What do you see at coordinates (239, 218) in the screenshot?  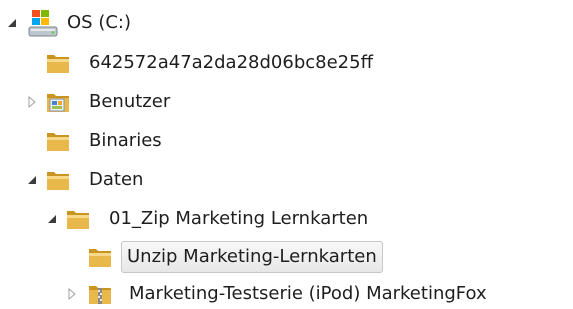 I see `tree-item-label: 01_Zip Marketing Lernkarten` at bounding box center [239, 218].